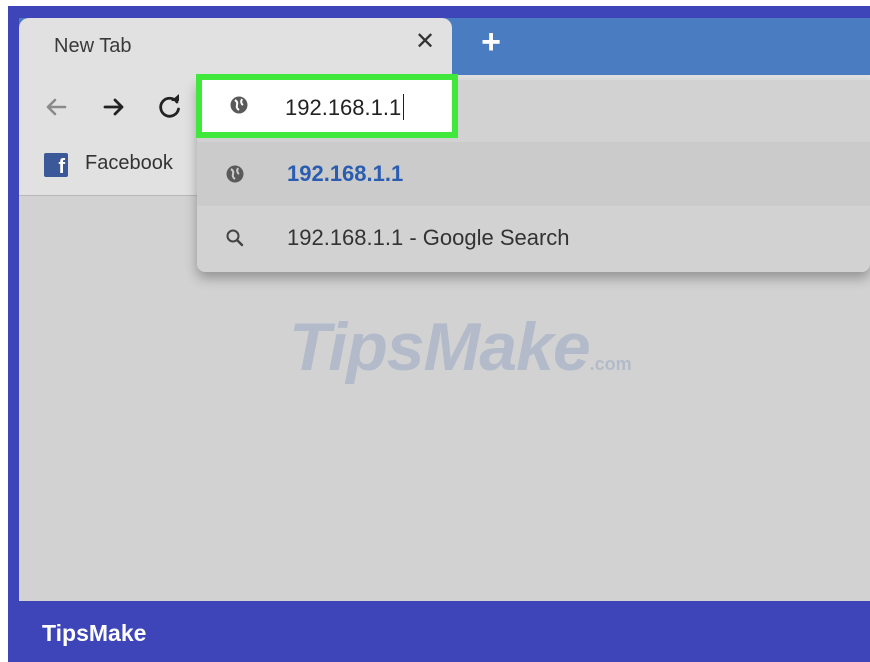 Image resolution: width=870 pixels, height=662 pixels. What do you see at coordinates (425, 42) in the screenshot?
I see `close-tab-icon: ✕` at bounding box center [425, 42].